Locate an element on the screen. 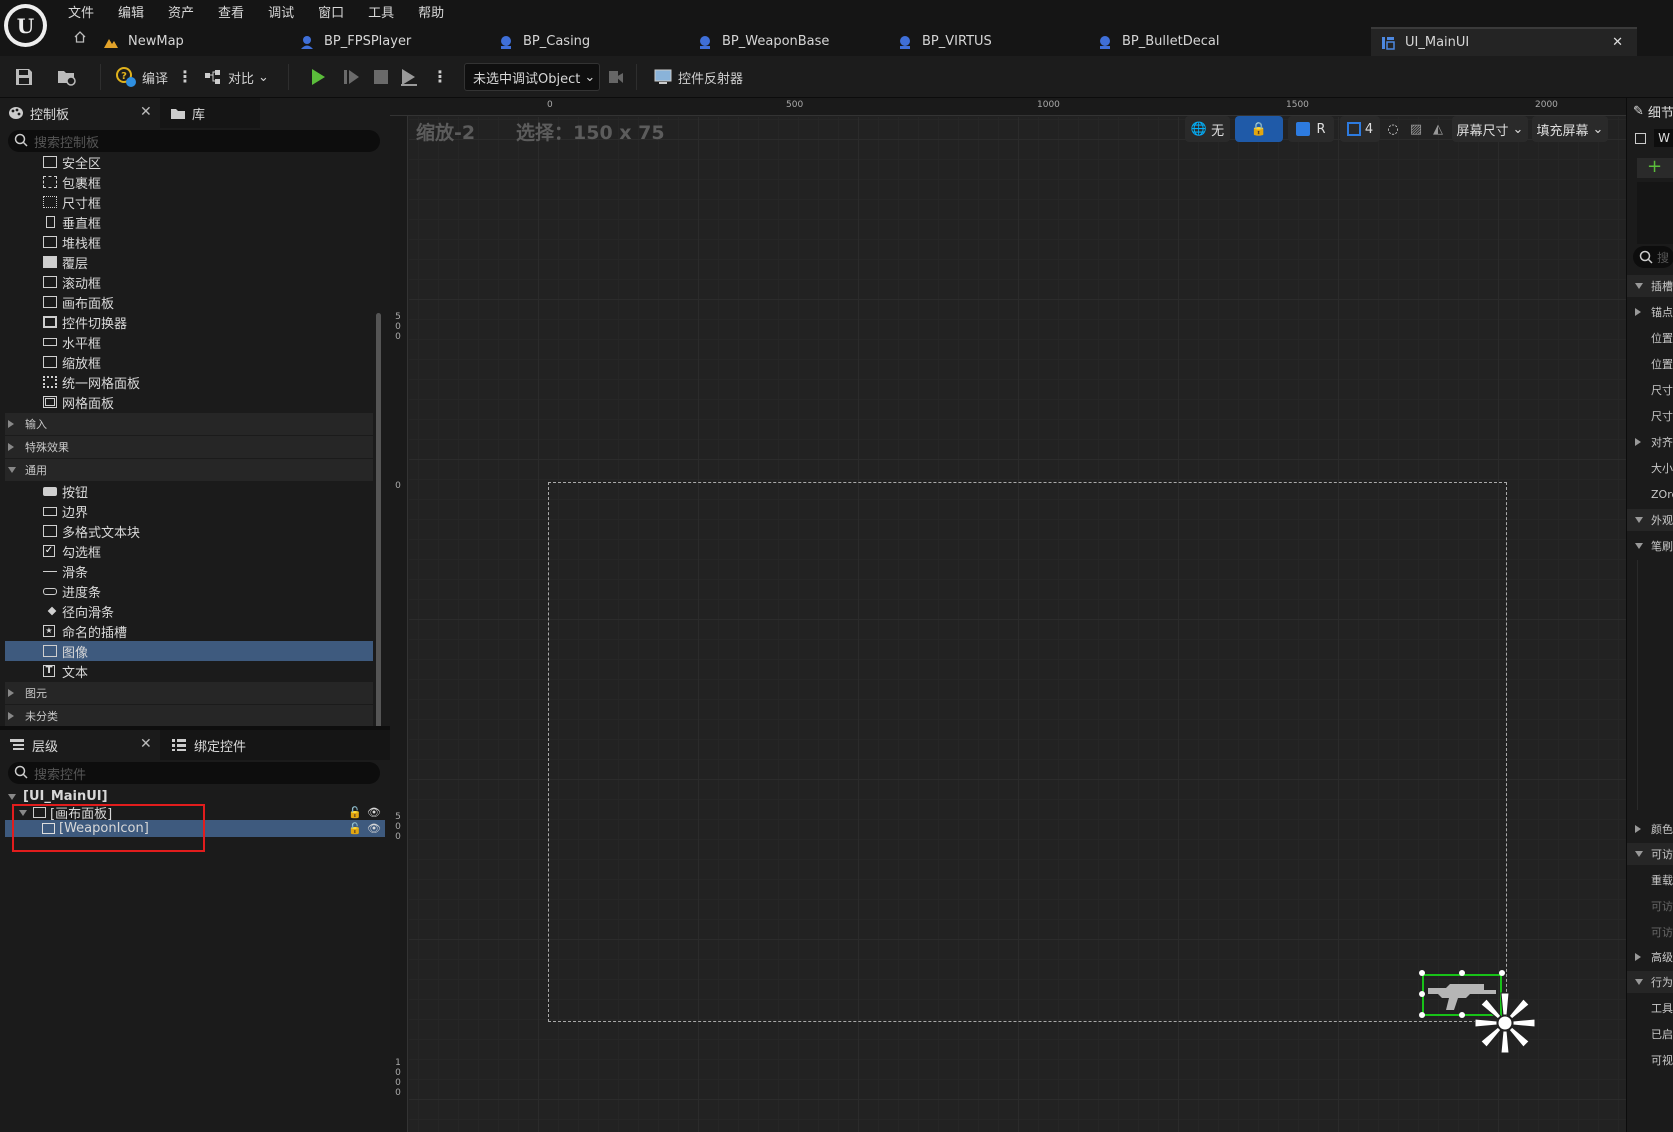 Image resolution: width=1673 pixels, height=1132 pixels. widget-reflector-button: 控件反射器 is located at coordinates (698, 77).